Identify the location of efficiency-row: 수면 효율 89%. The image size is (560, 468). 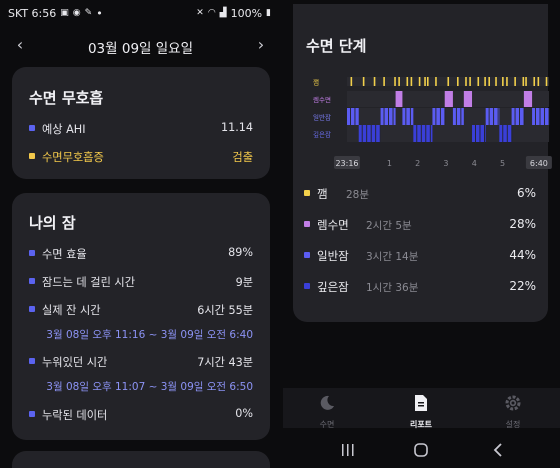
(141, 253).